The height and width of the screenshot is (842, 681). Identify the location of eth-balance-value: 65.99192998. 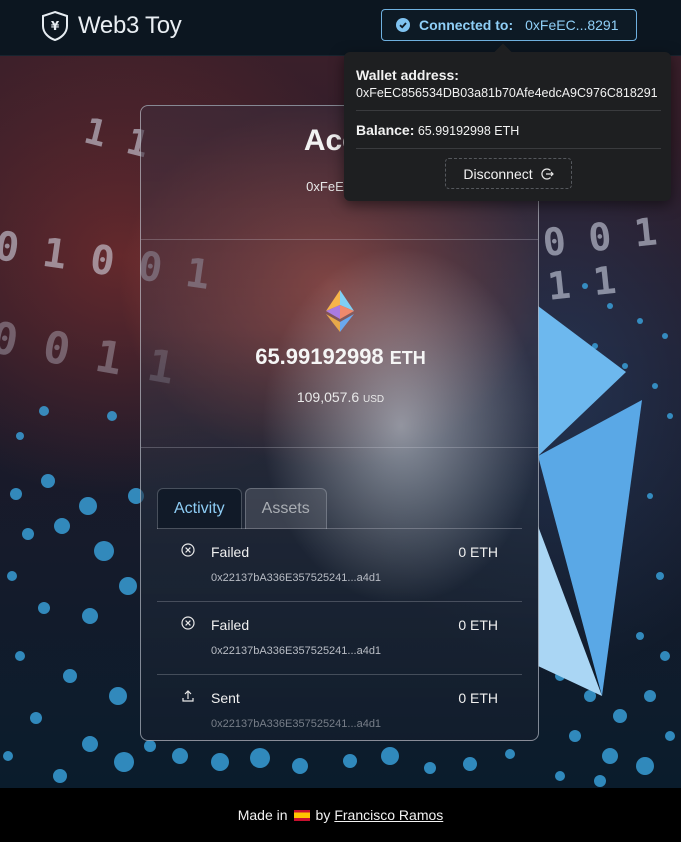
(319, 356).